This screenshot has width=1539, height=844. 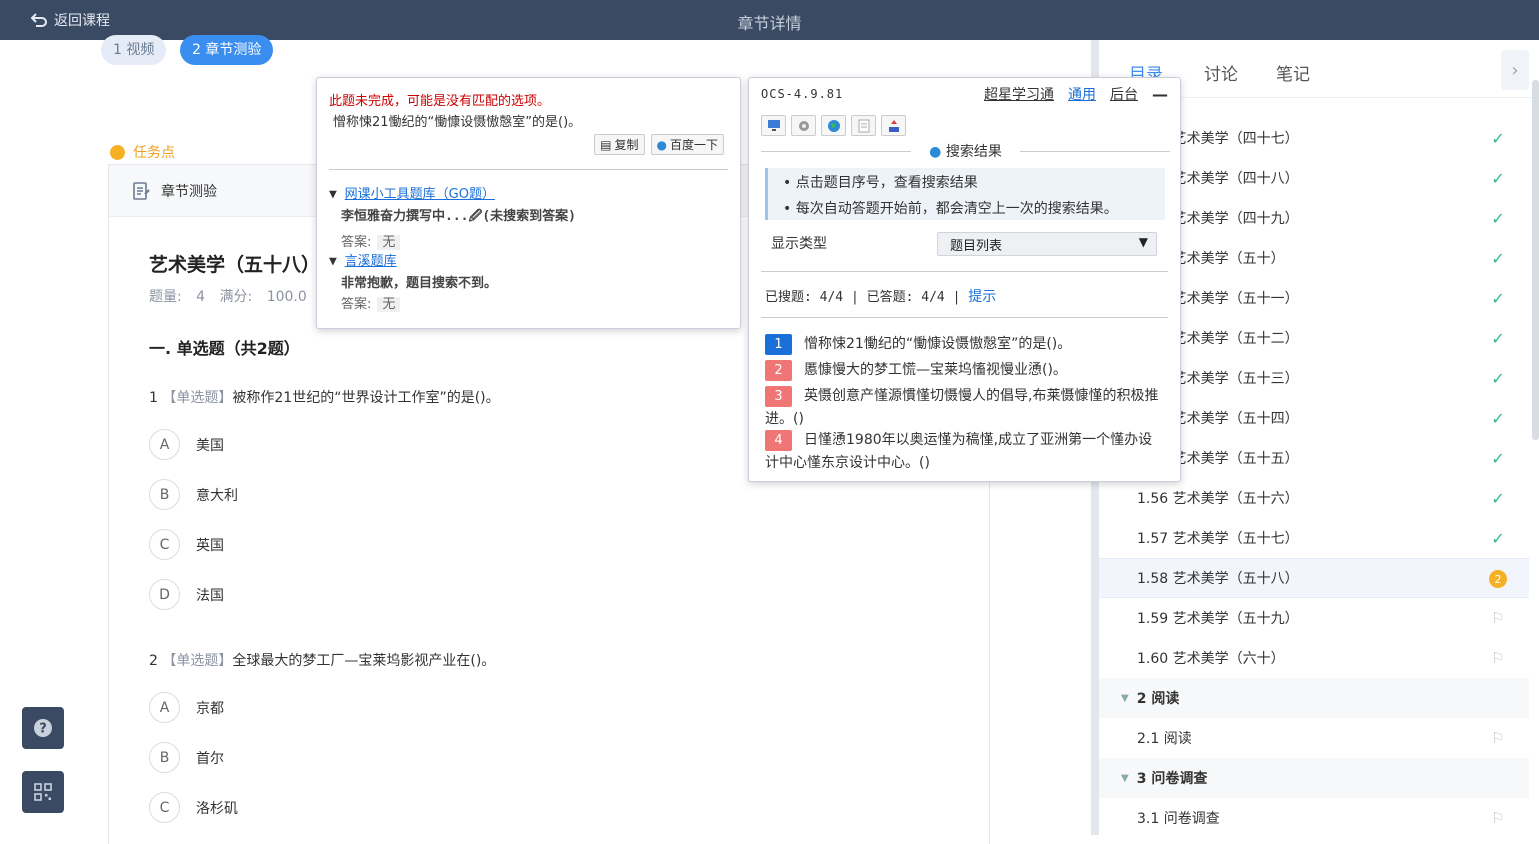 I want to click on popup-question-text: 憎称悚21慟纪的“慟慷设慑慠慤室”的是()。, so click(x=457, y=122).